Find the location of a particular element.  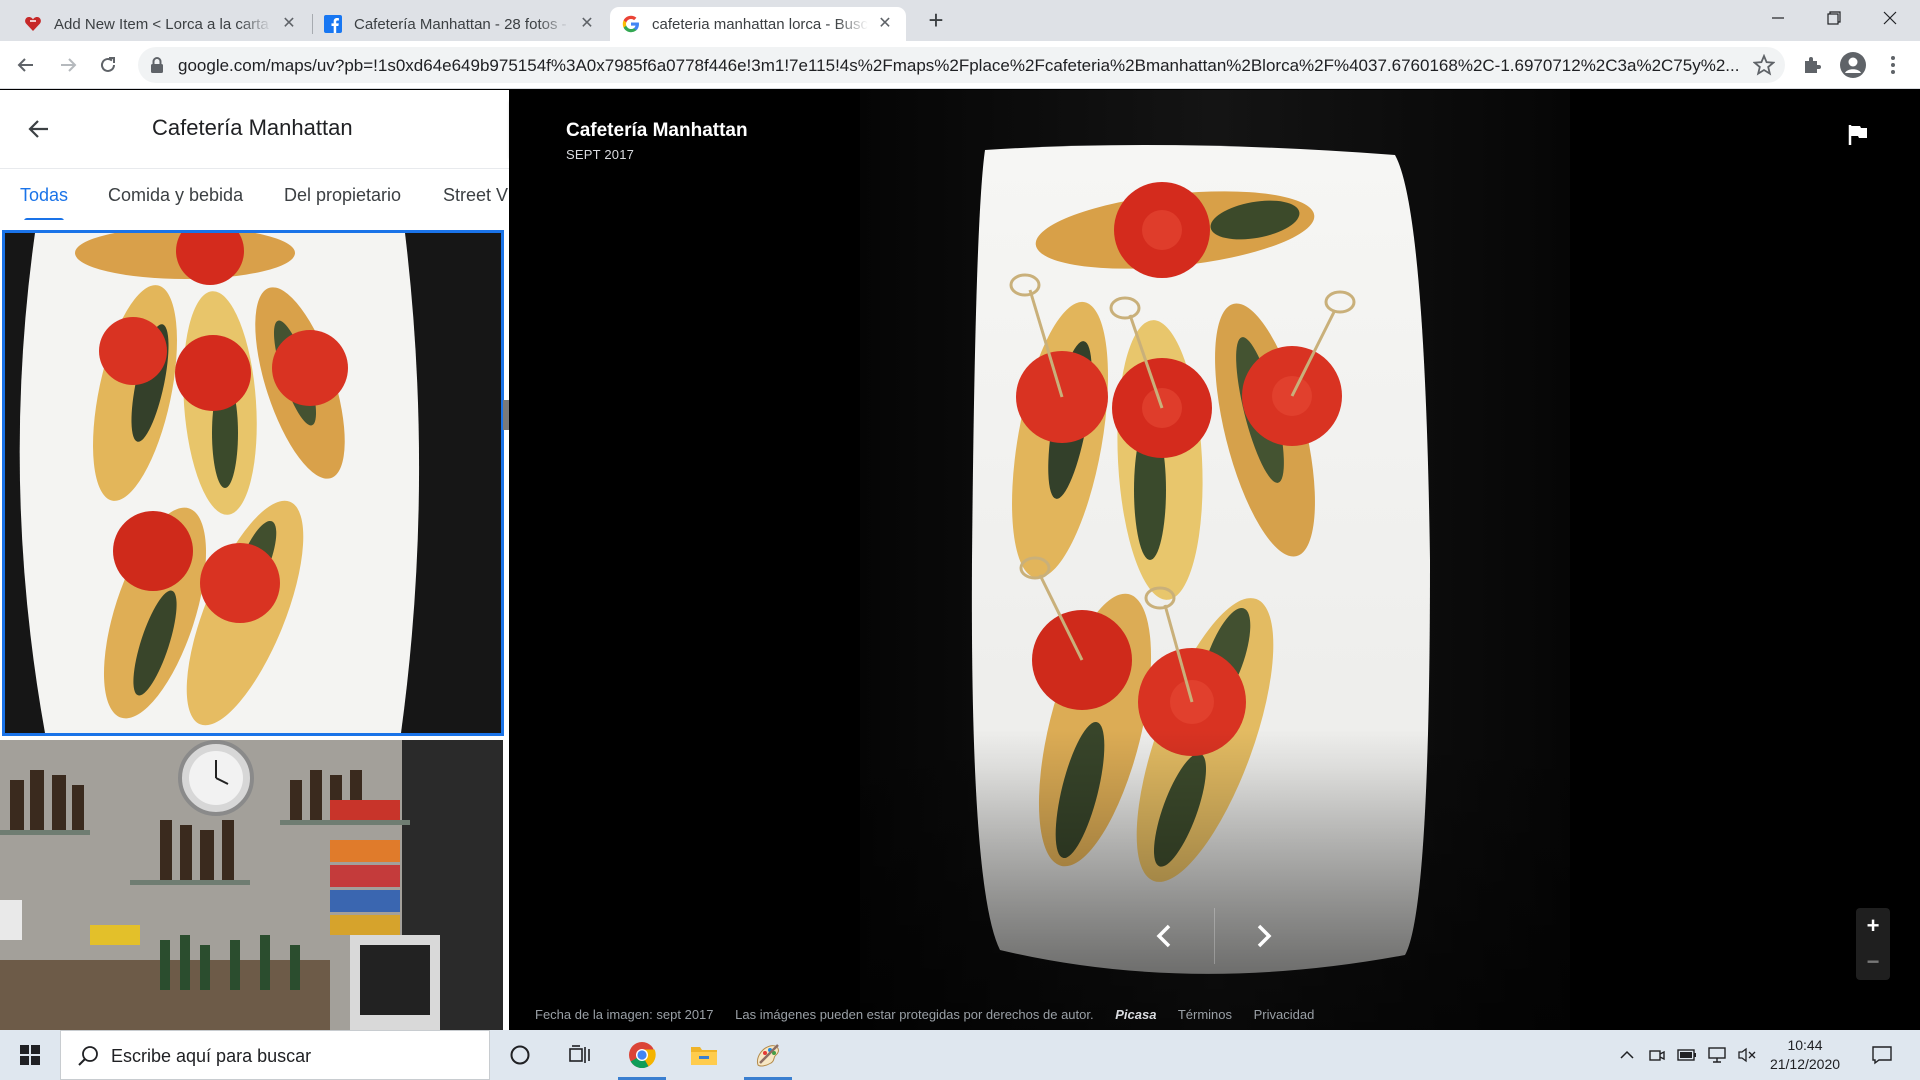

tab-todas: Todas is located at coordinates (44, 194).